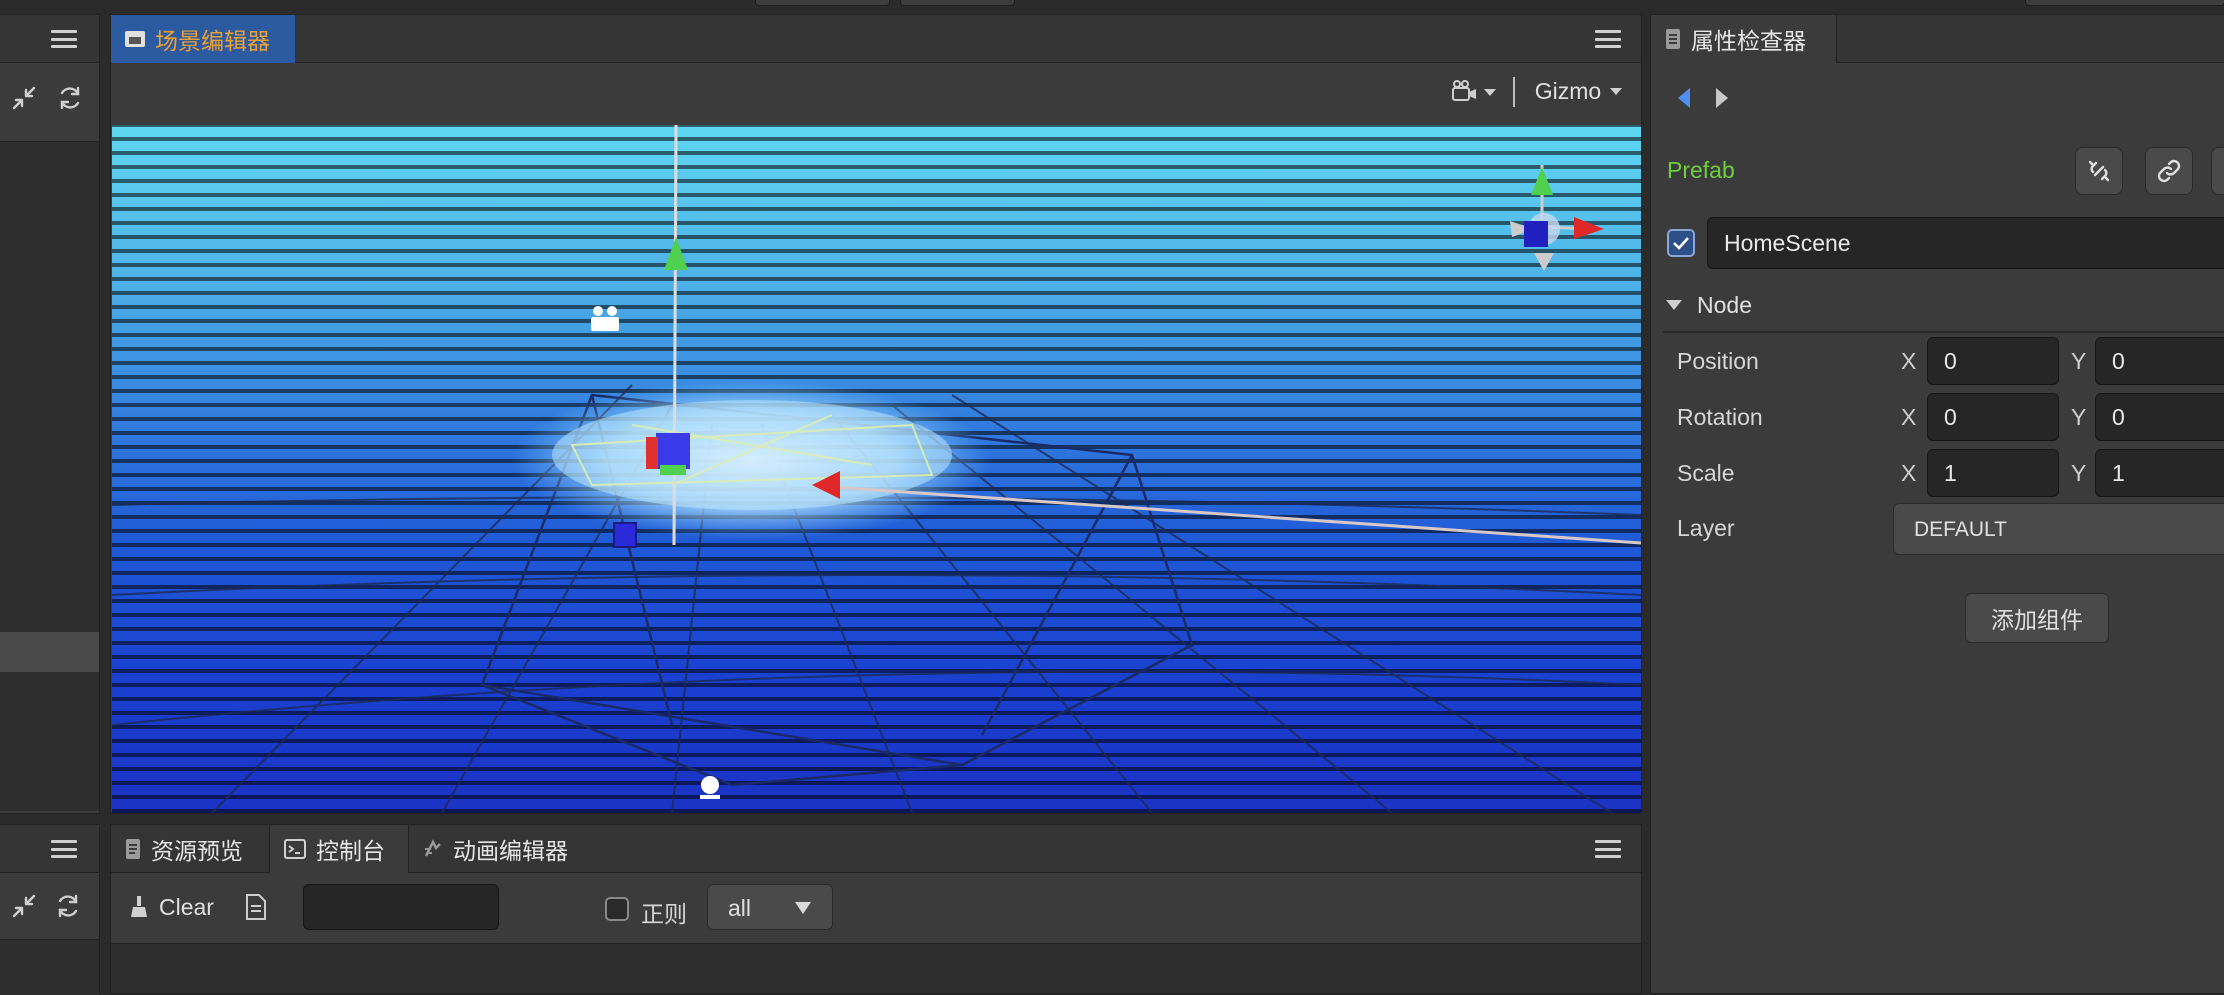 The width and height of the screenshot is (2224, 995). I want to click on back-arrow-icon, so click(1684, 98).